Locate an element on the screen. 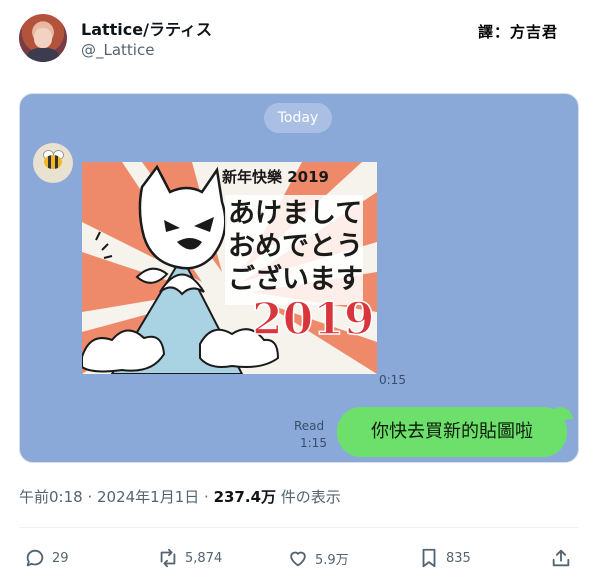 Image resolution: width=598 pixels, height=587 pixels. avatar-face is located at coordinates (43, 38).